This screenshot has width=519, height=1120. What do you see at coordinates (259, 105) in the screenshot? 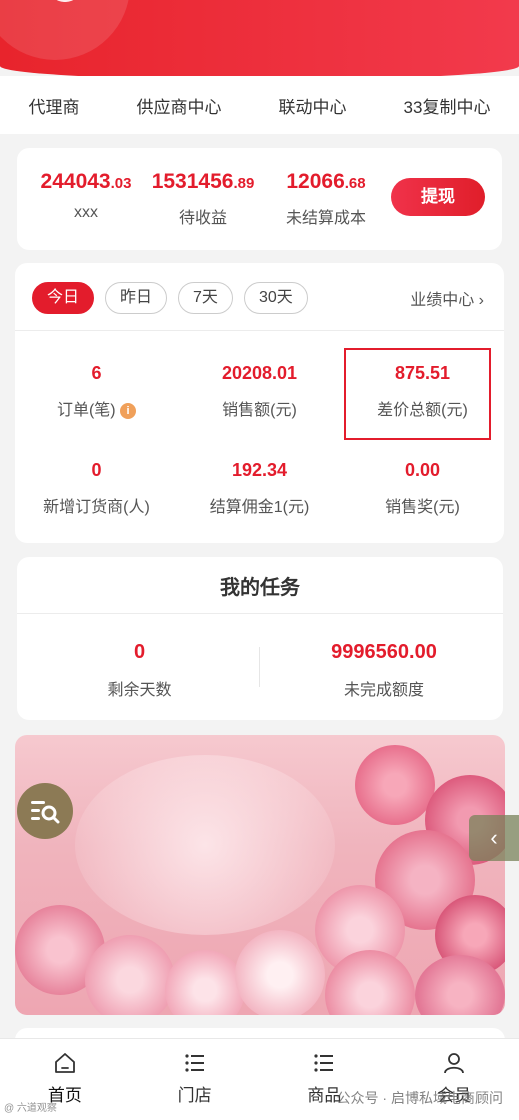
I see `top-nav: 代理商 供应商中心 联动中心 33复制中心` at bounding box center [259, 105].